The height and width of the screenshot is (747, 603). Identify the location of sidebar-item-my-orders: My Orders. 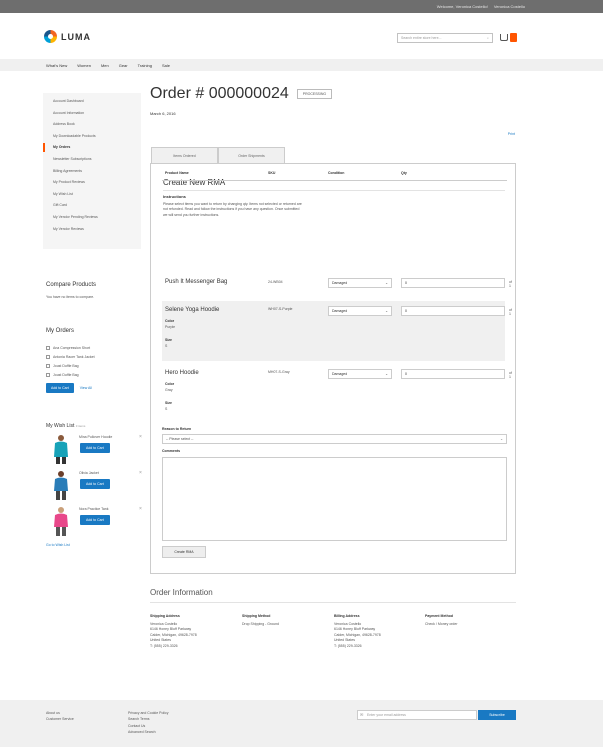
(92, 148).